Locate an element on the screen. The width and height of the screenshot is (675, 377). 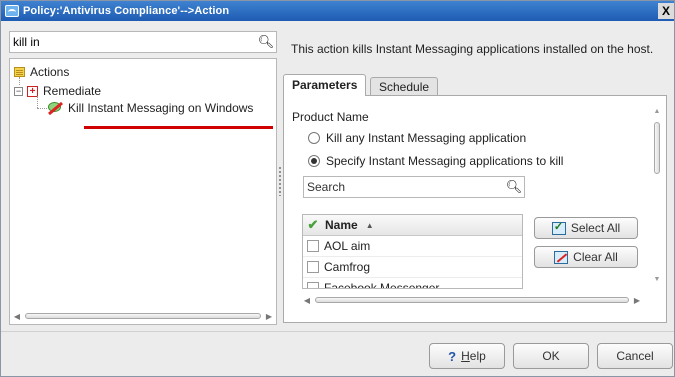
list-item: AOL aim is located at coordinates (412, 246).